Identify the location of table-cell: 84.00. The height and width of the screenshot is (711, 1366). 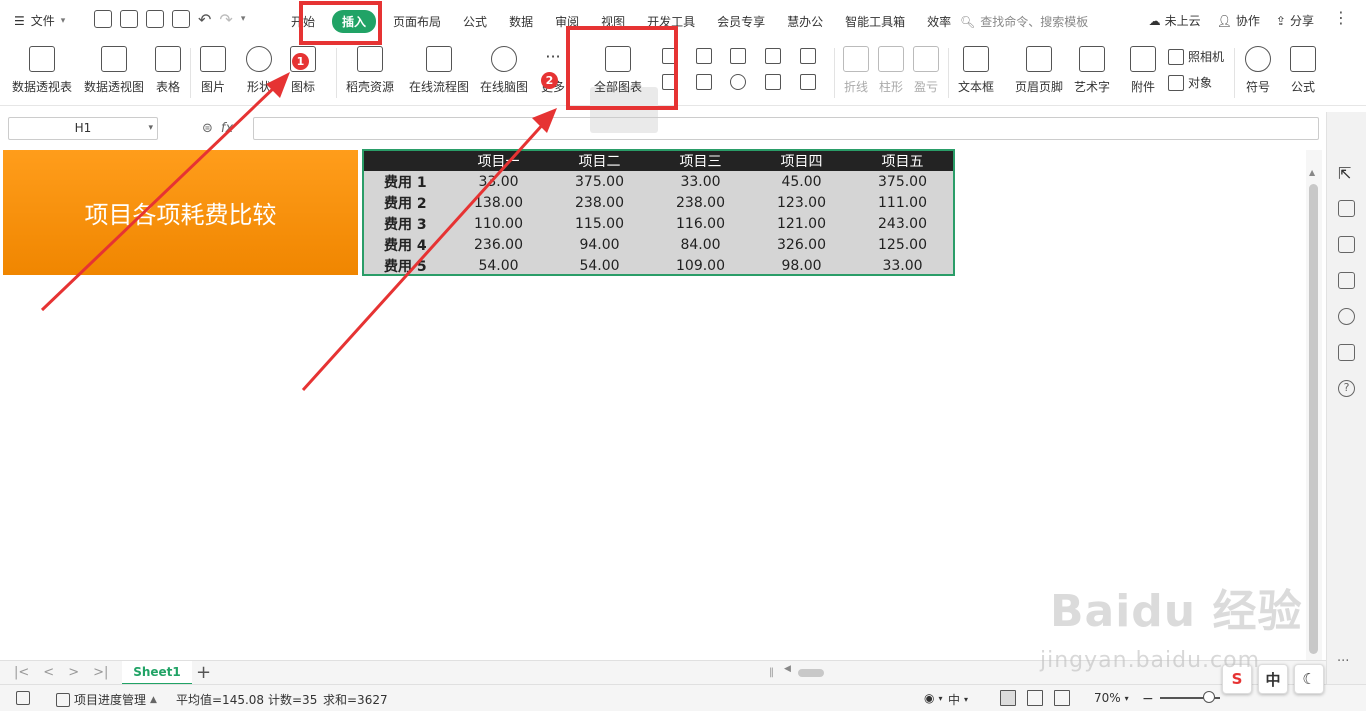
(700, 244).